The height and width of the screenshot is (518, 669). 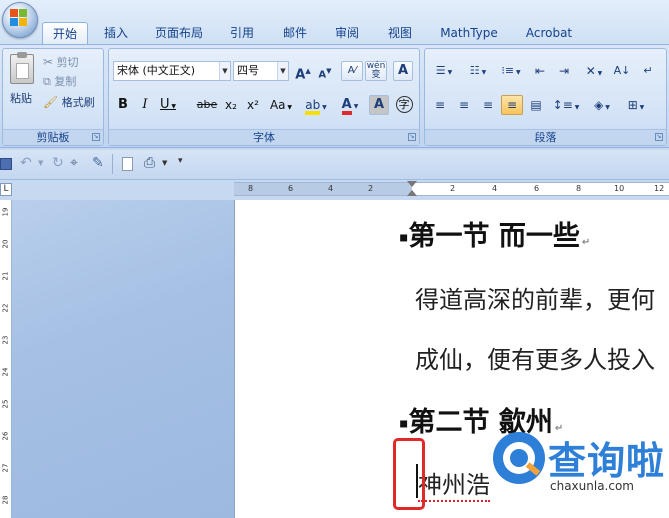 I want to click on heading-1: ▪第一节 而一些 ↵, so click(x=494, y=233).